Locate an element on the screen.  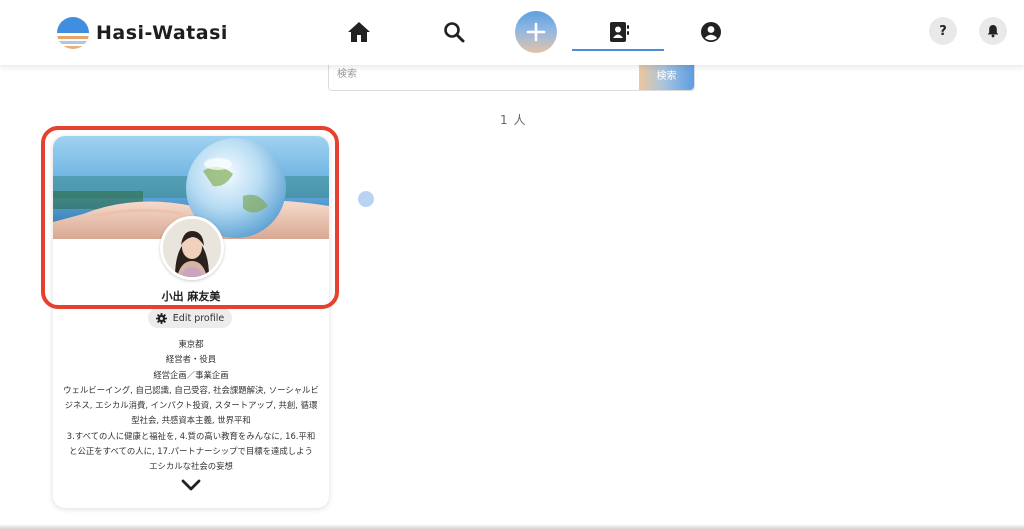
profile-interests-line: 型社会, 共感資本主義, 世界平和 is located at coordinates (191, 420).